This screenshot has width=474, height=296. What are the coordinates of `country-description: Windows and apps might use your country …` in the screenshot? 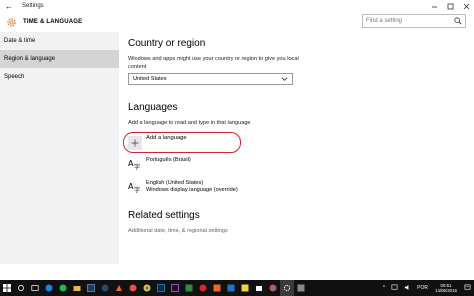 It's located at (213, 63).